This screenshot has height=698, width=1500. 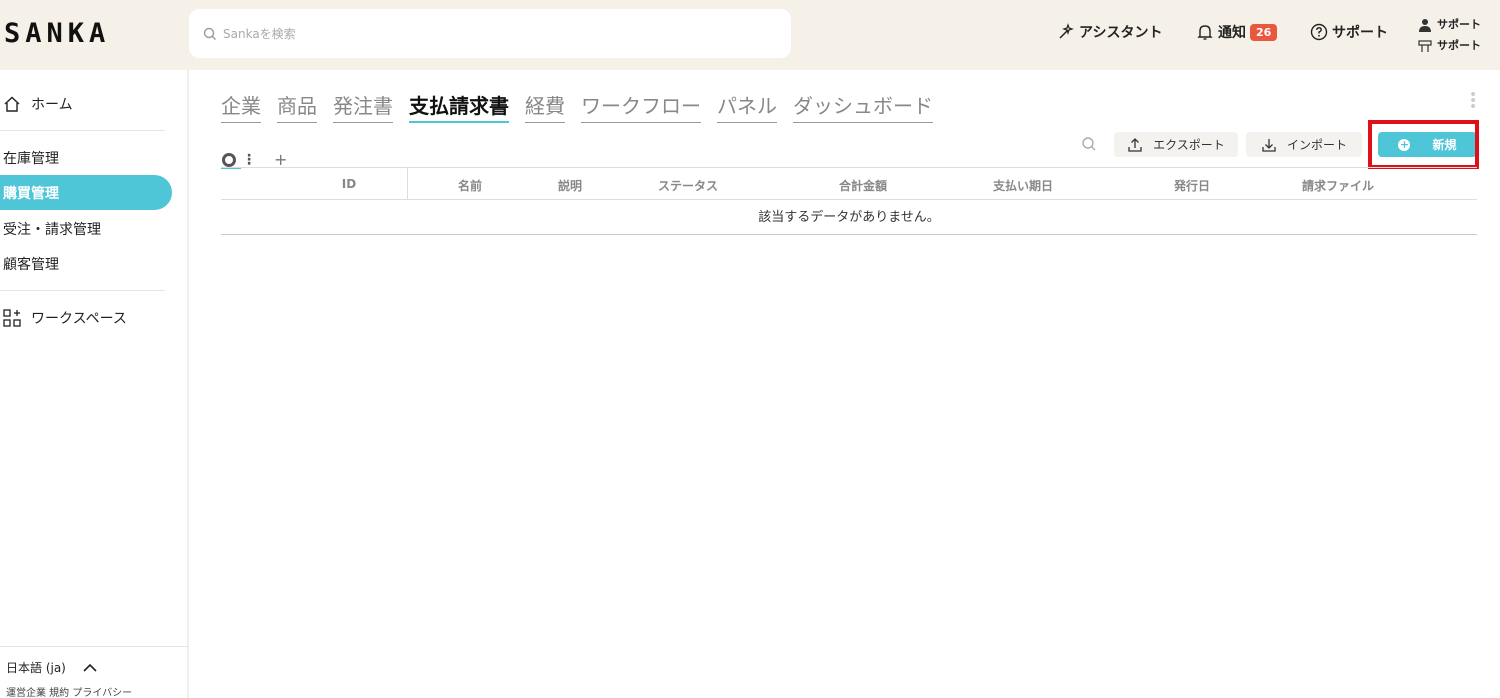 I want to click on table-search-button, so click(x=1089, y=146).